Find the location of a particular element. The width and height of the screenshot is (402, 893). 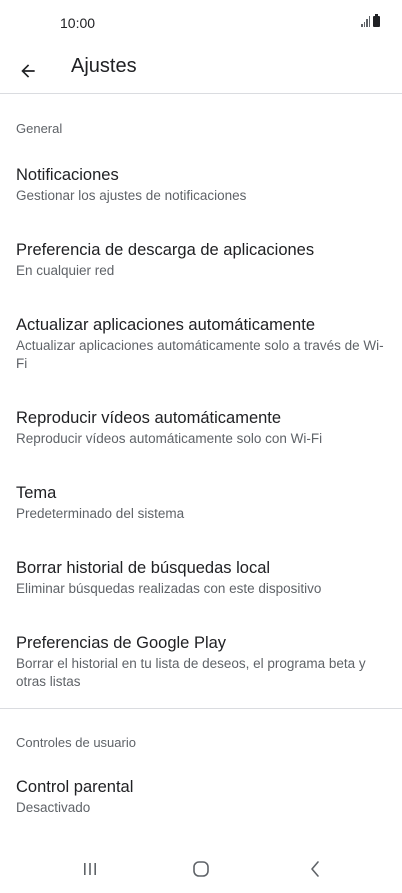

setting-title: Notificaciones is located at coordinates (67, 175).